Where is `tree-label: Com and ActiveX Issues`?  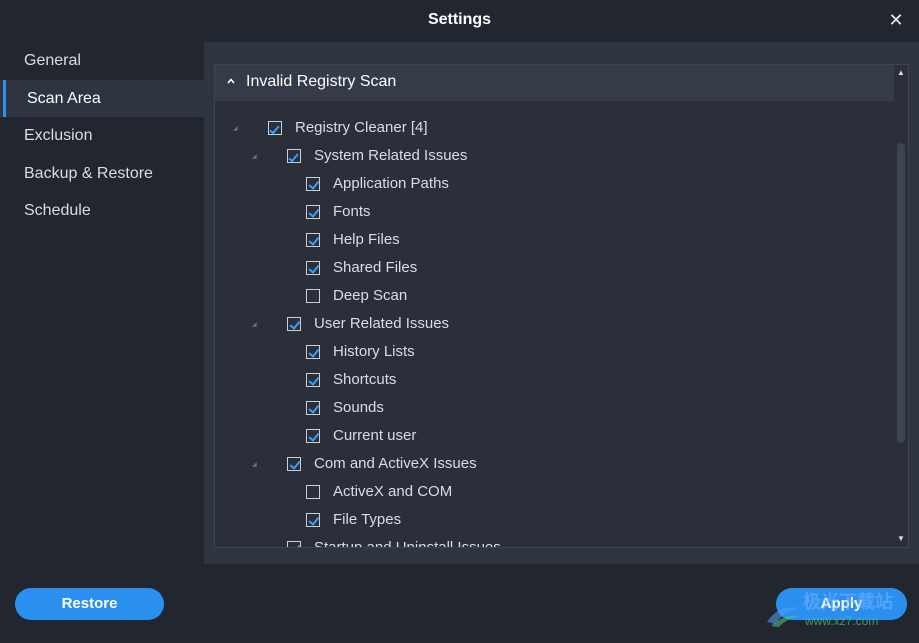
tree-label: Com and ActiveX Issues is located at coordinates (395, 463).